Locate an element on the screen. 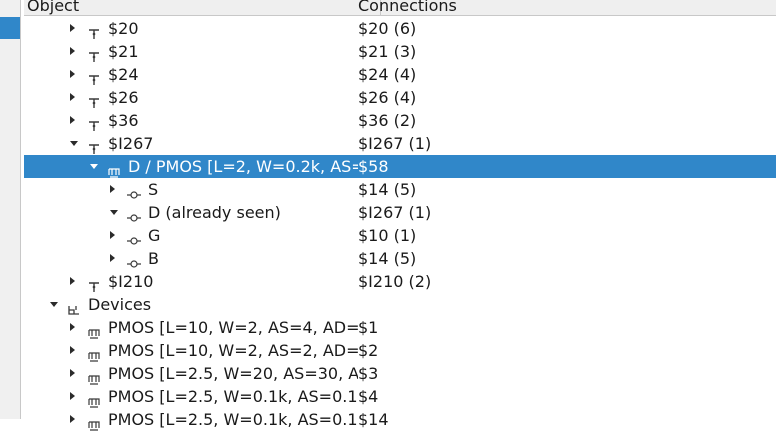  object-label: $I210 is located at coordinates (131, 281).